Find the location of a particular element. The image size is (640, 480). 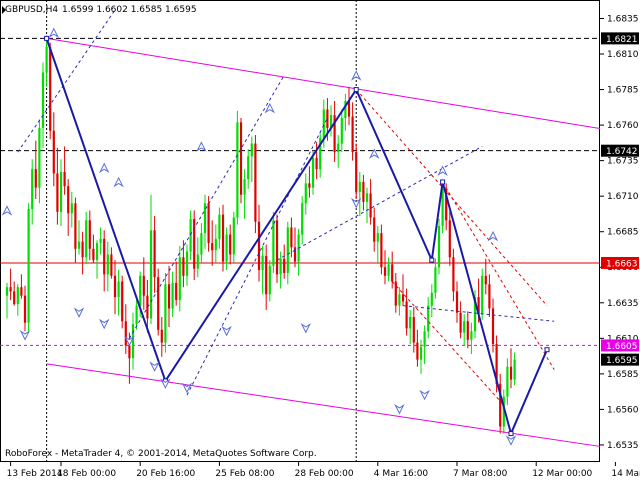

time-tick-label: 4 Mar 16:00 is located at coordinates (401, 474).